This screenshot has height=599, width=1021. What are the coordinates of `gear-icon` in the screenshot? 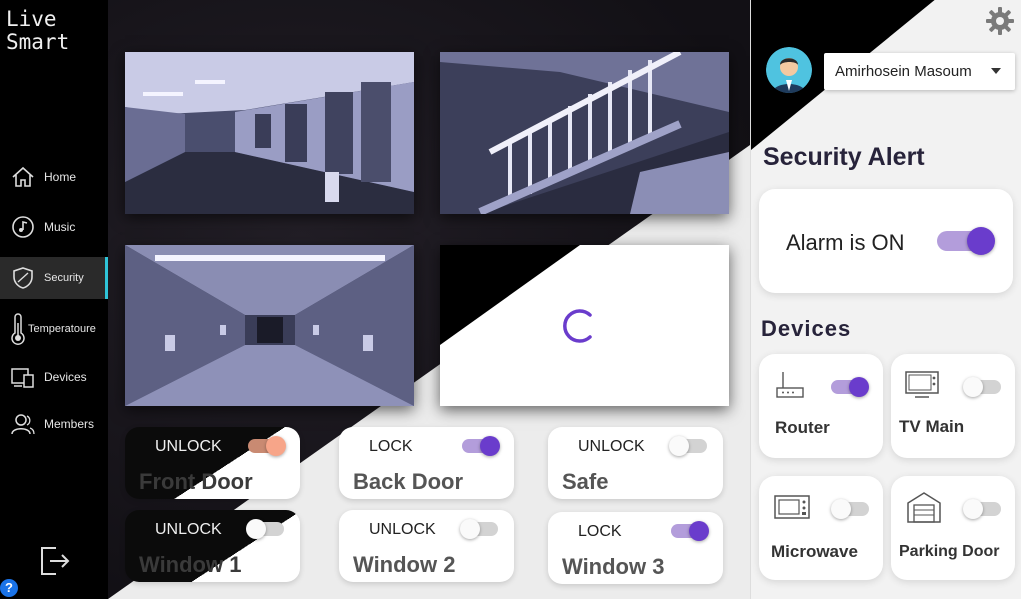 It's located at (1000, 21).